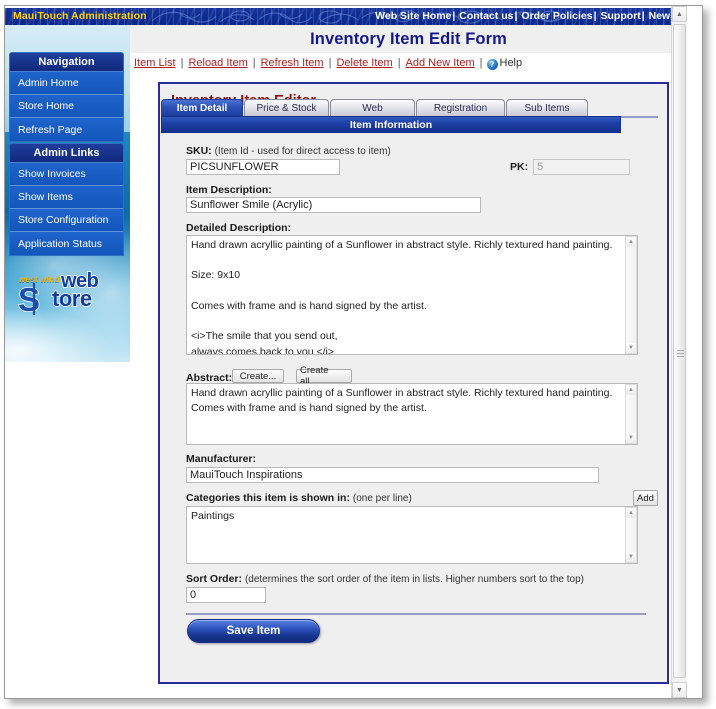 Image resolution: width=716 pixels, height=709 pixels. What do you see at coordinates (511, 63) in the screenshot?
I see `help-label: Help` at bounding box center [511, 63].